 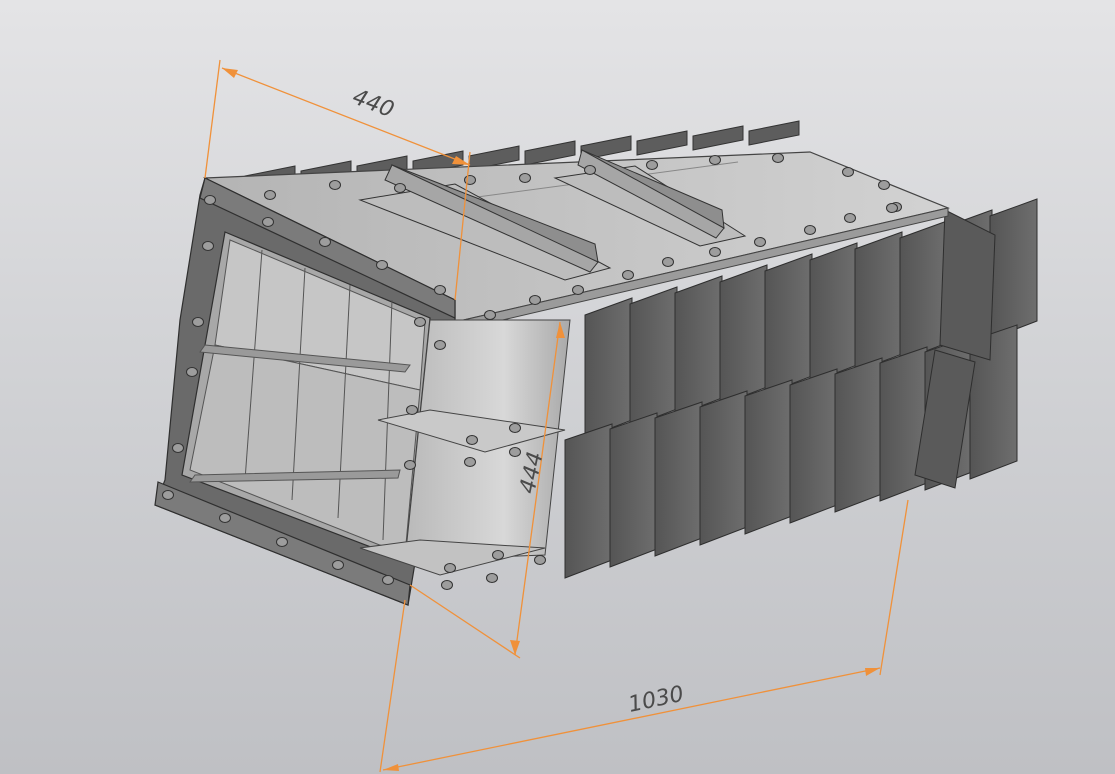 What do you see at coordinates (967, 285) in the screenshot?
I see `side-fin-end` at bounding box center [967, 285].